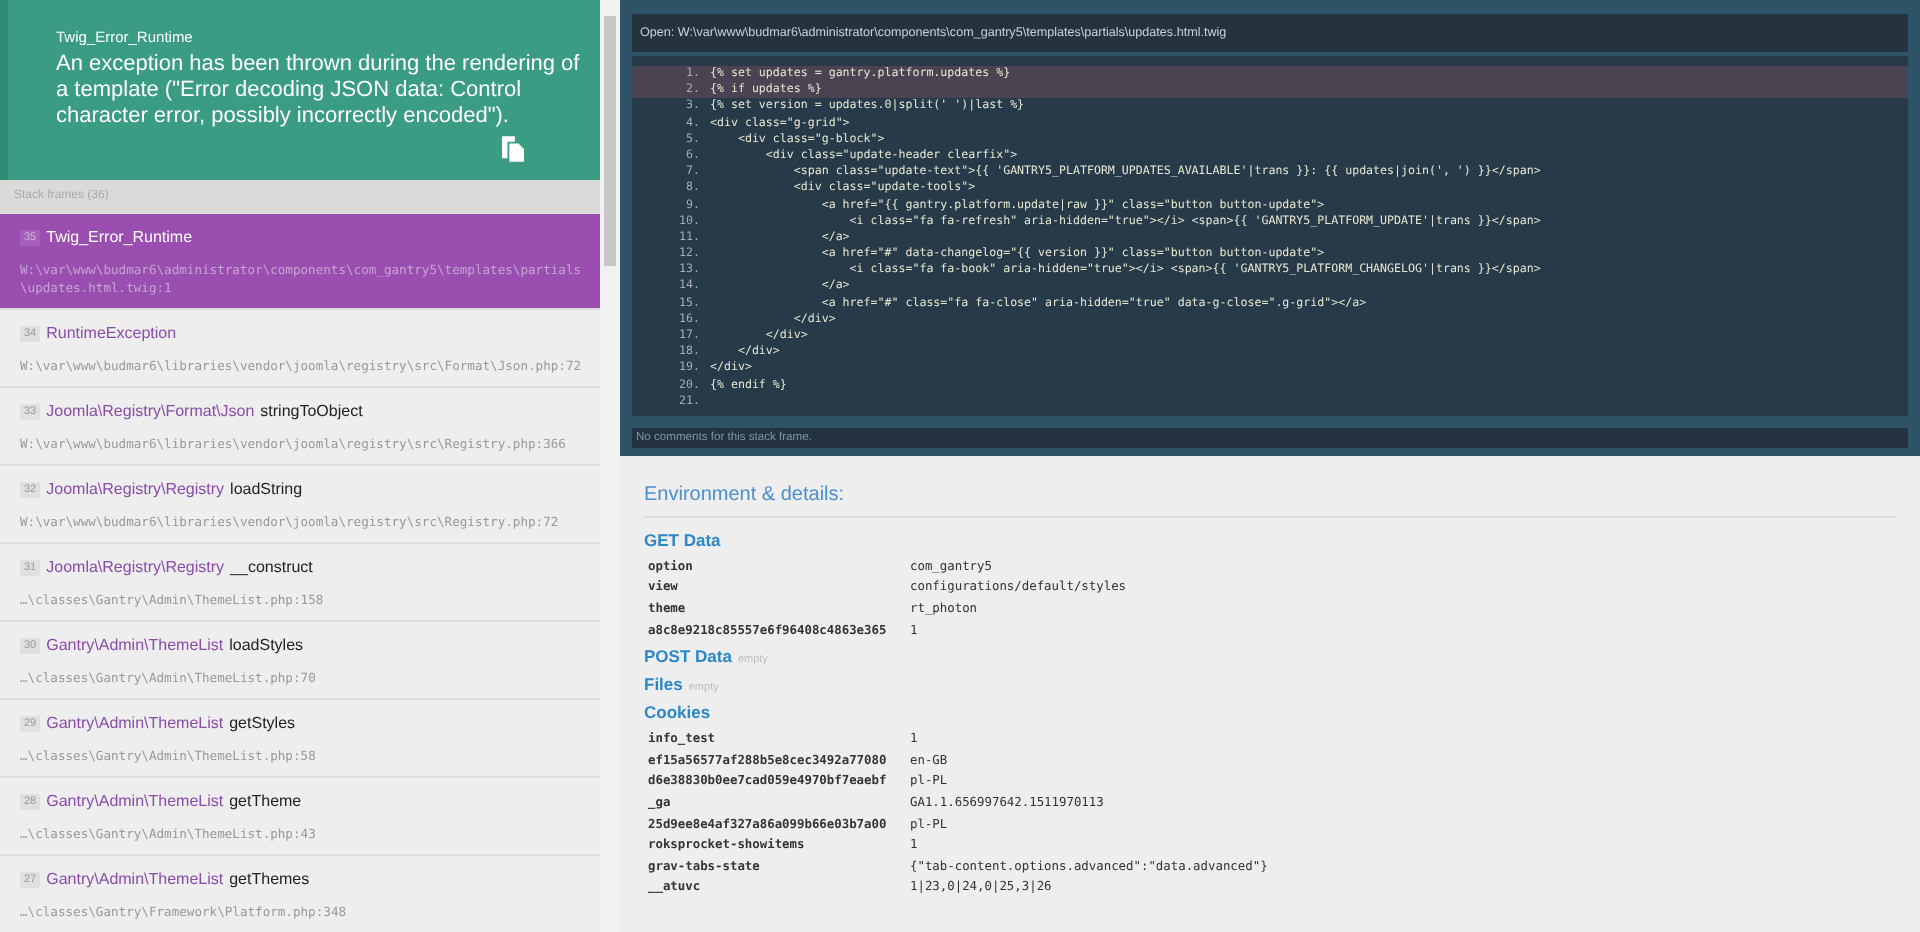 Image resolution: width=1920 pixels, height=932 pixels. What do you see at coordinates (271, 567) in the screenshot?
I see `frame-function: __construct` at bounding box center [271, 567].